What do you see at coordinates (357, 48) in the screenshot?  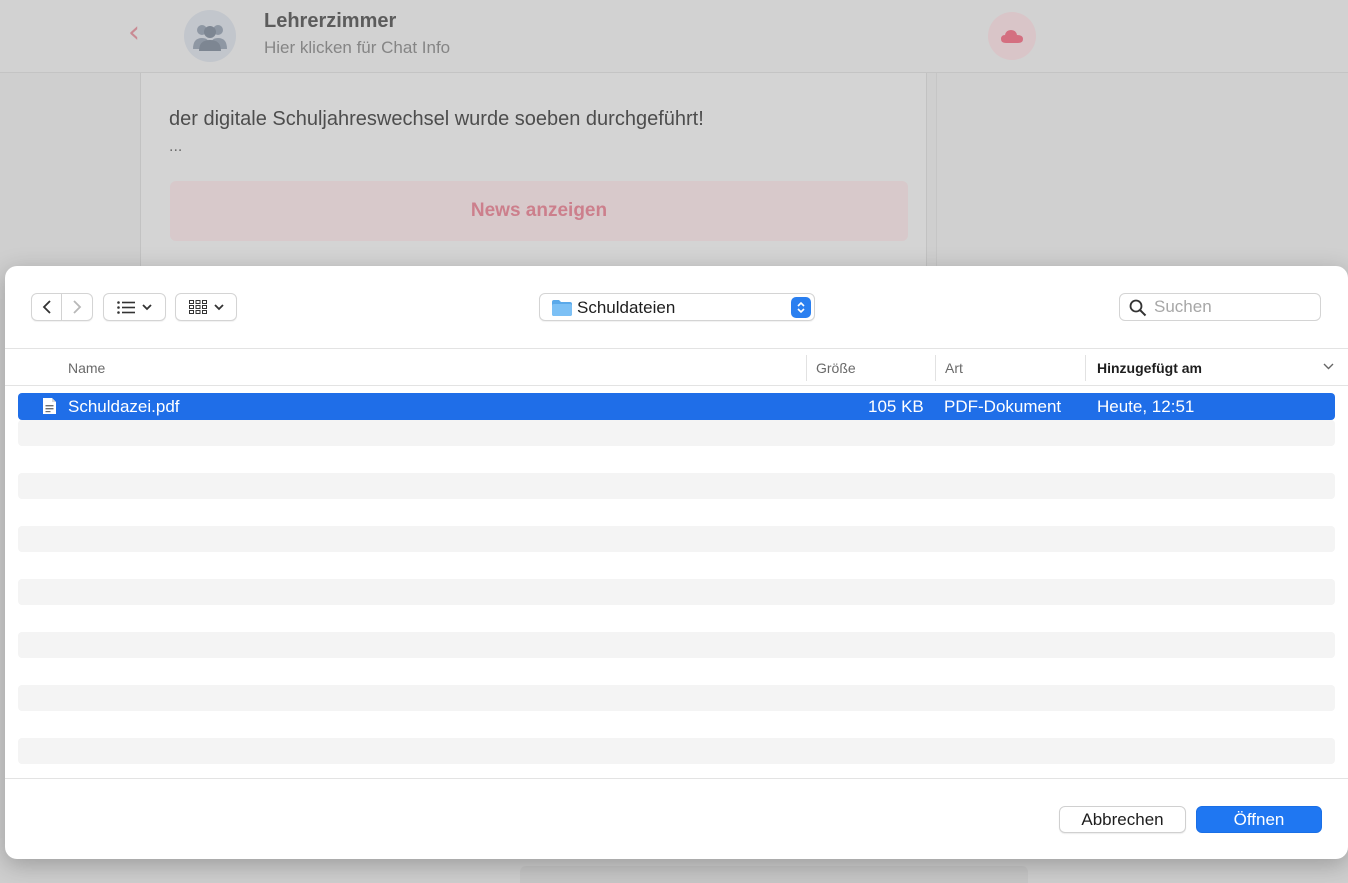 I see `chat-subtitle: Hier klicken für Chat Info` at bounding box center [357, 48].